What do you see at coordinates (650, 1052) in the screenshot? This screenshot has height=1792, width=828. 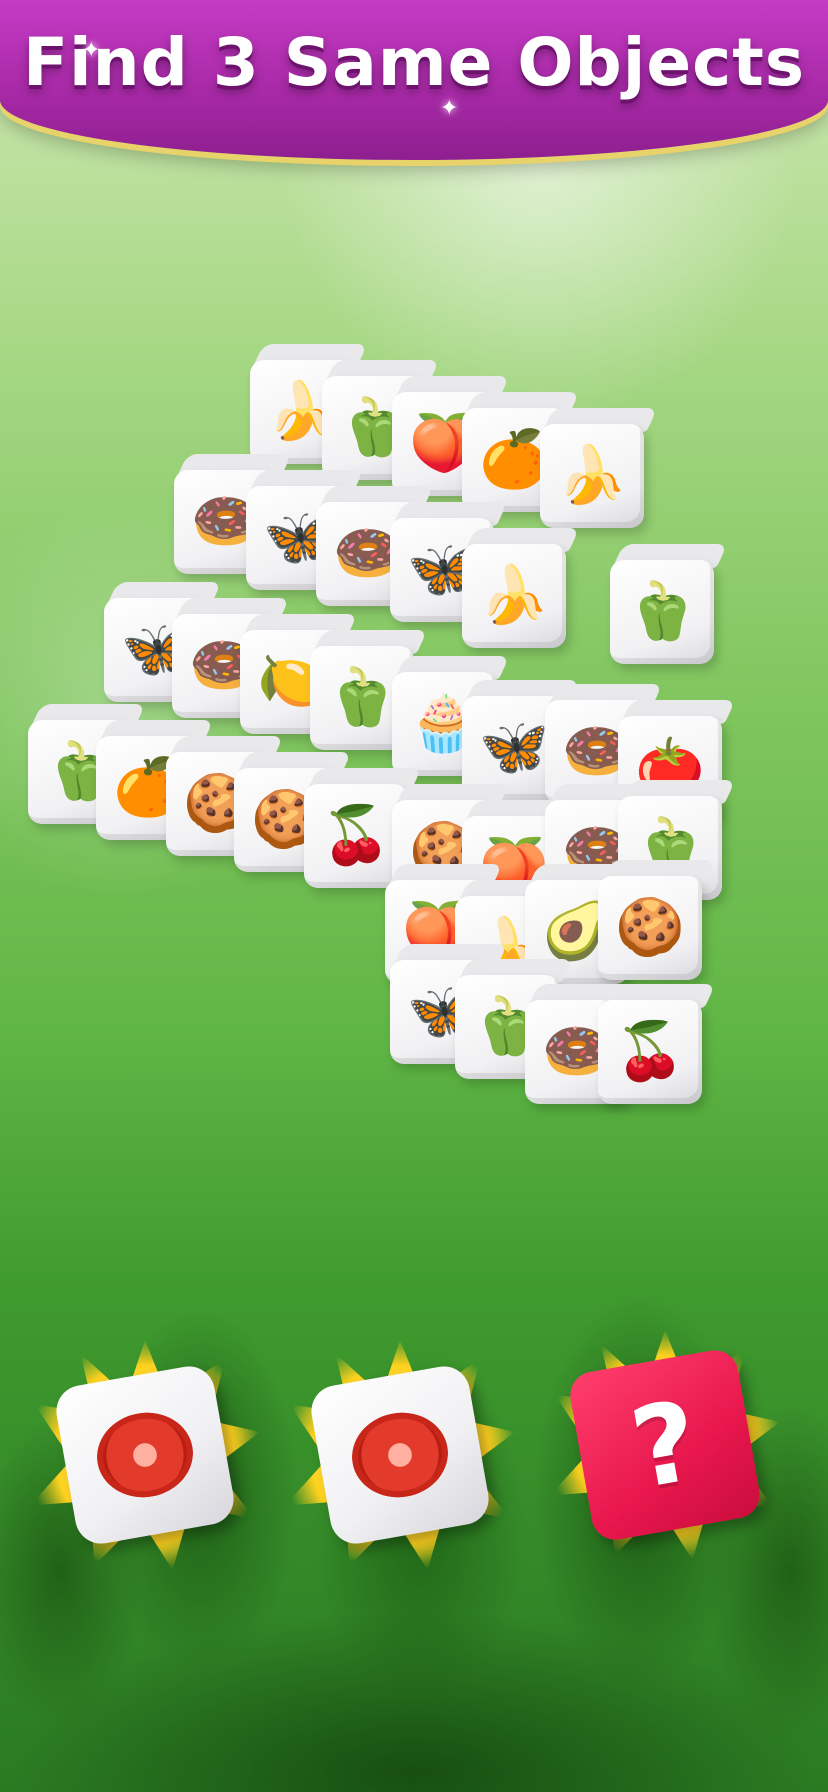 I see `plum-icon: 🍒` at bounding box center [650, 1052].